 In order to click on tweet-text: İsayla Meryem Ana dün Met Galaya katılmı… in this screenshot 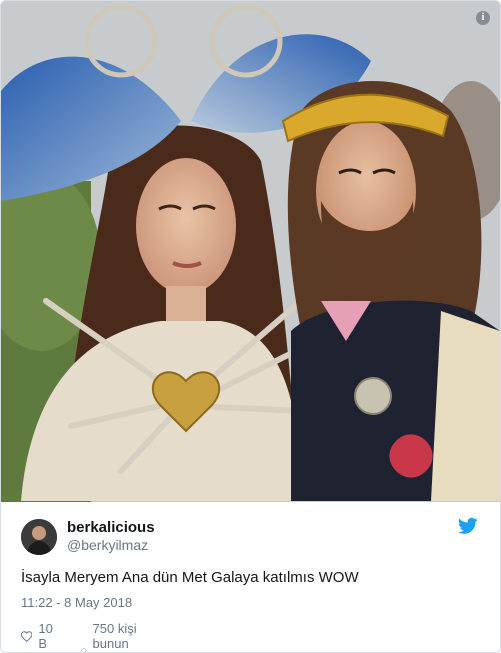, I will do `click(190, 577)`.